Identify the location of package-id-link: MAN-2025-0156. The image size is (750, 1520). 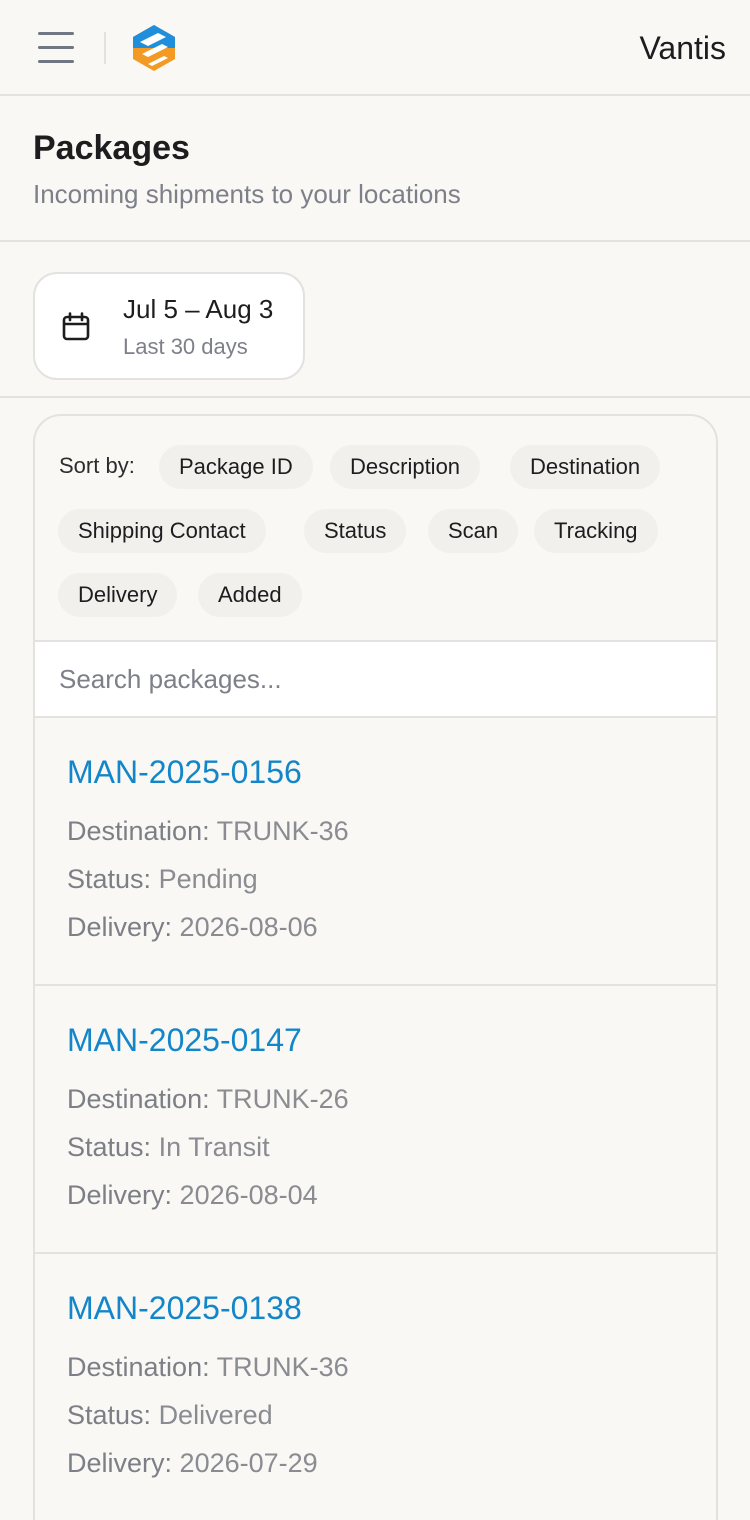
(184, 772).